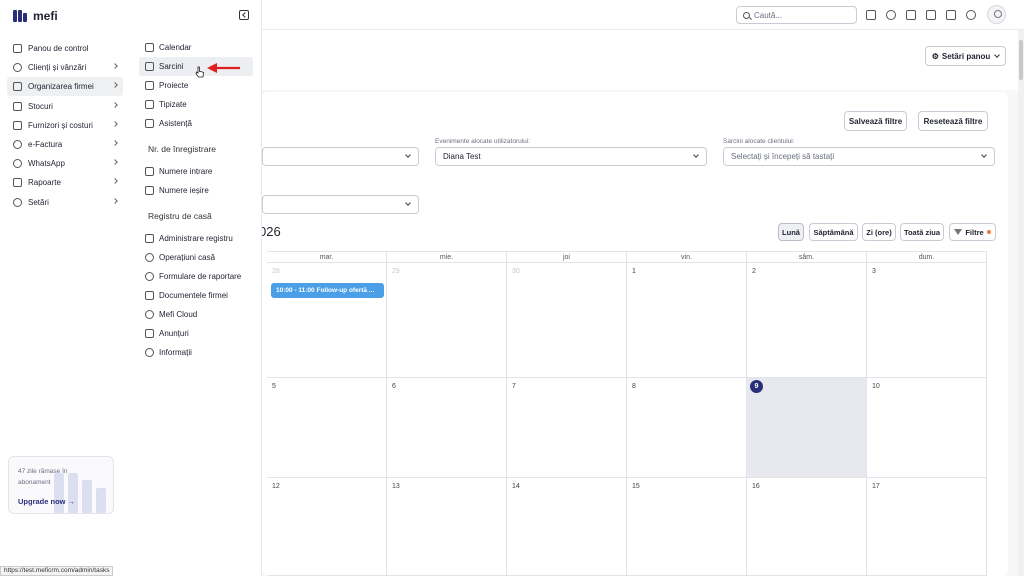 The image size is (1024, 576). I want to click on messages-icon, so click(951, 15).